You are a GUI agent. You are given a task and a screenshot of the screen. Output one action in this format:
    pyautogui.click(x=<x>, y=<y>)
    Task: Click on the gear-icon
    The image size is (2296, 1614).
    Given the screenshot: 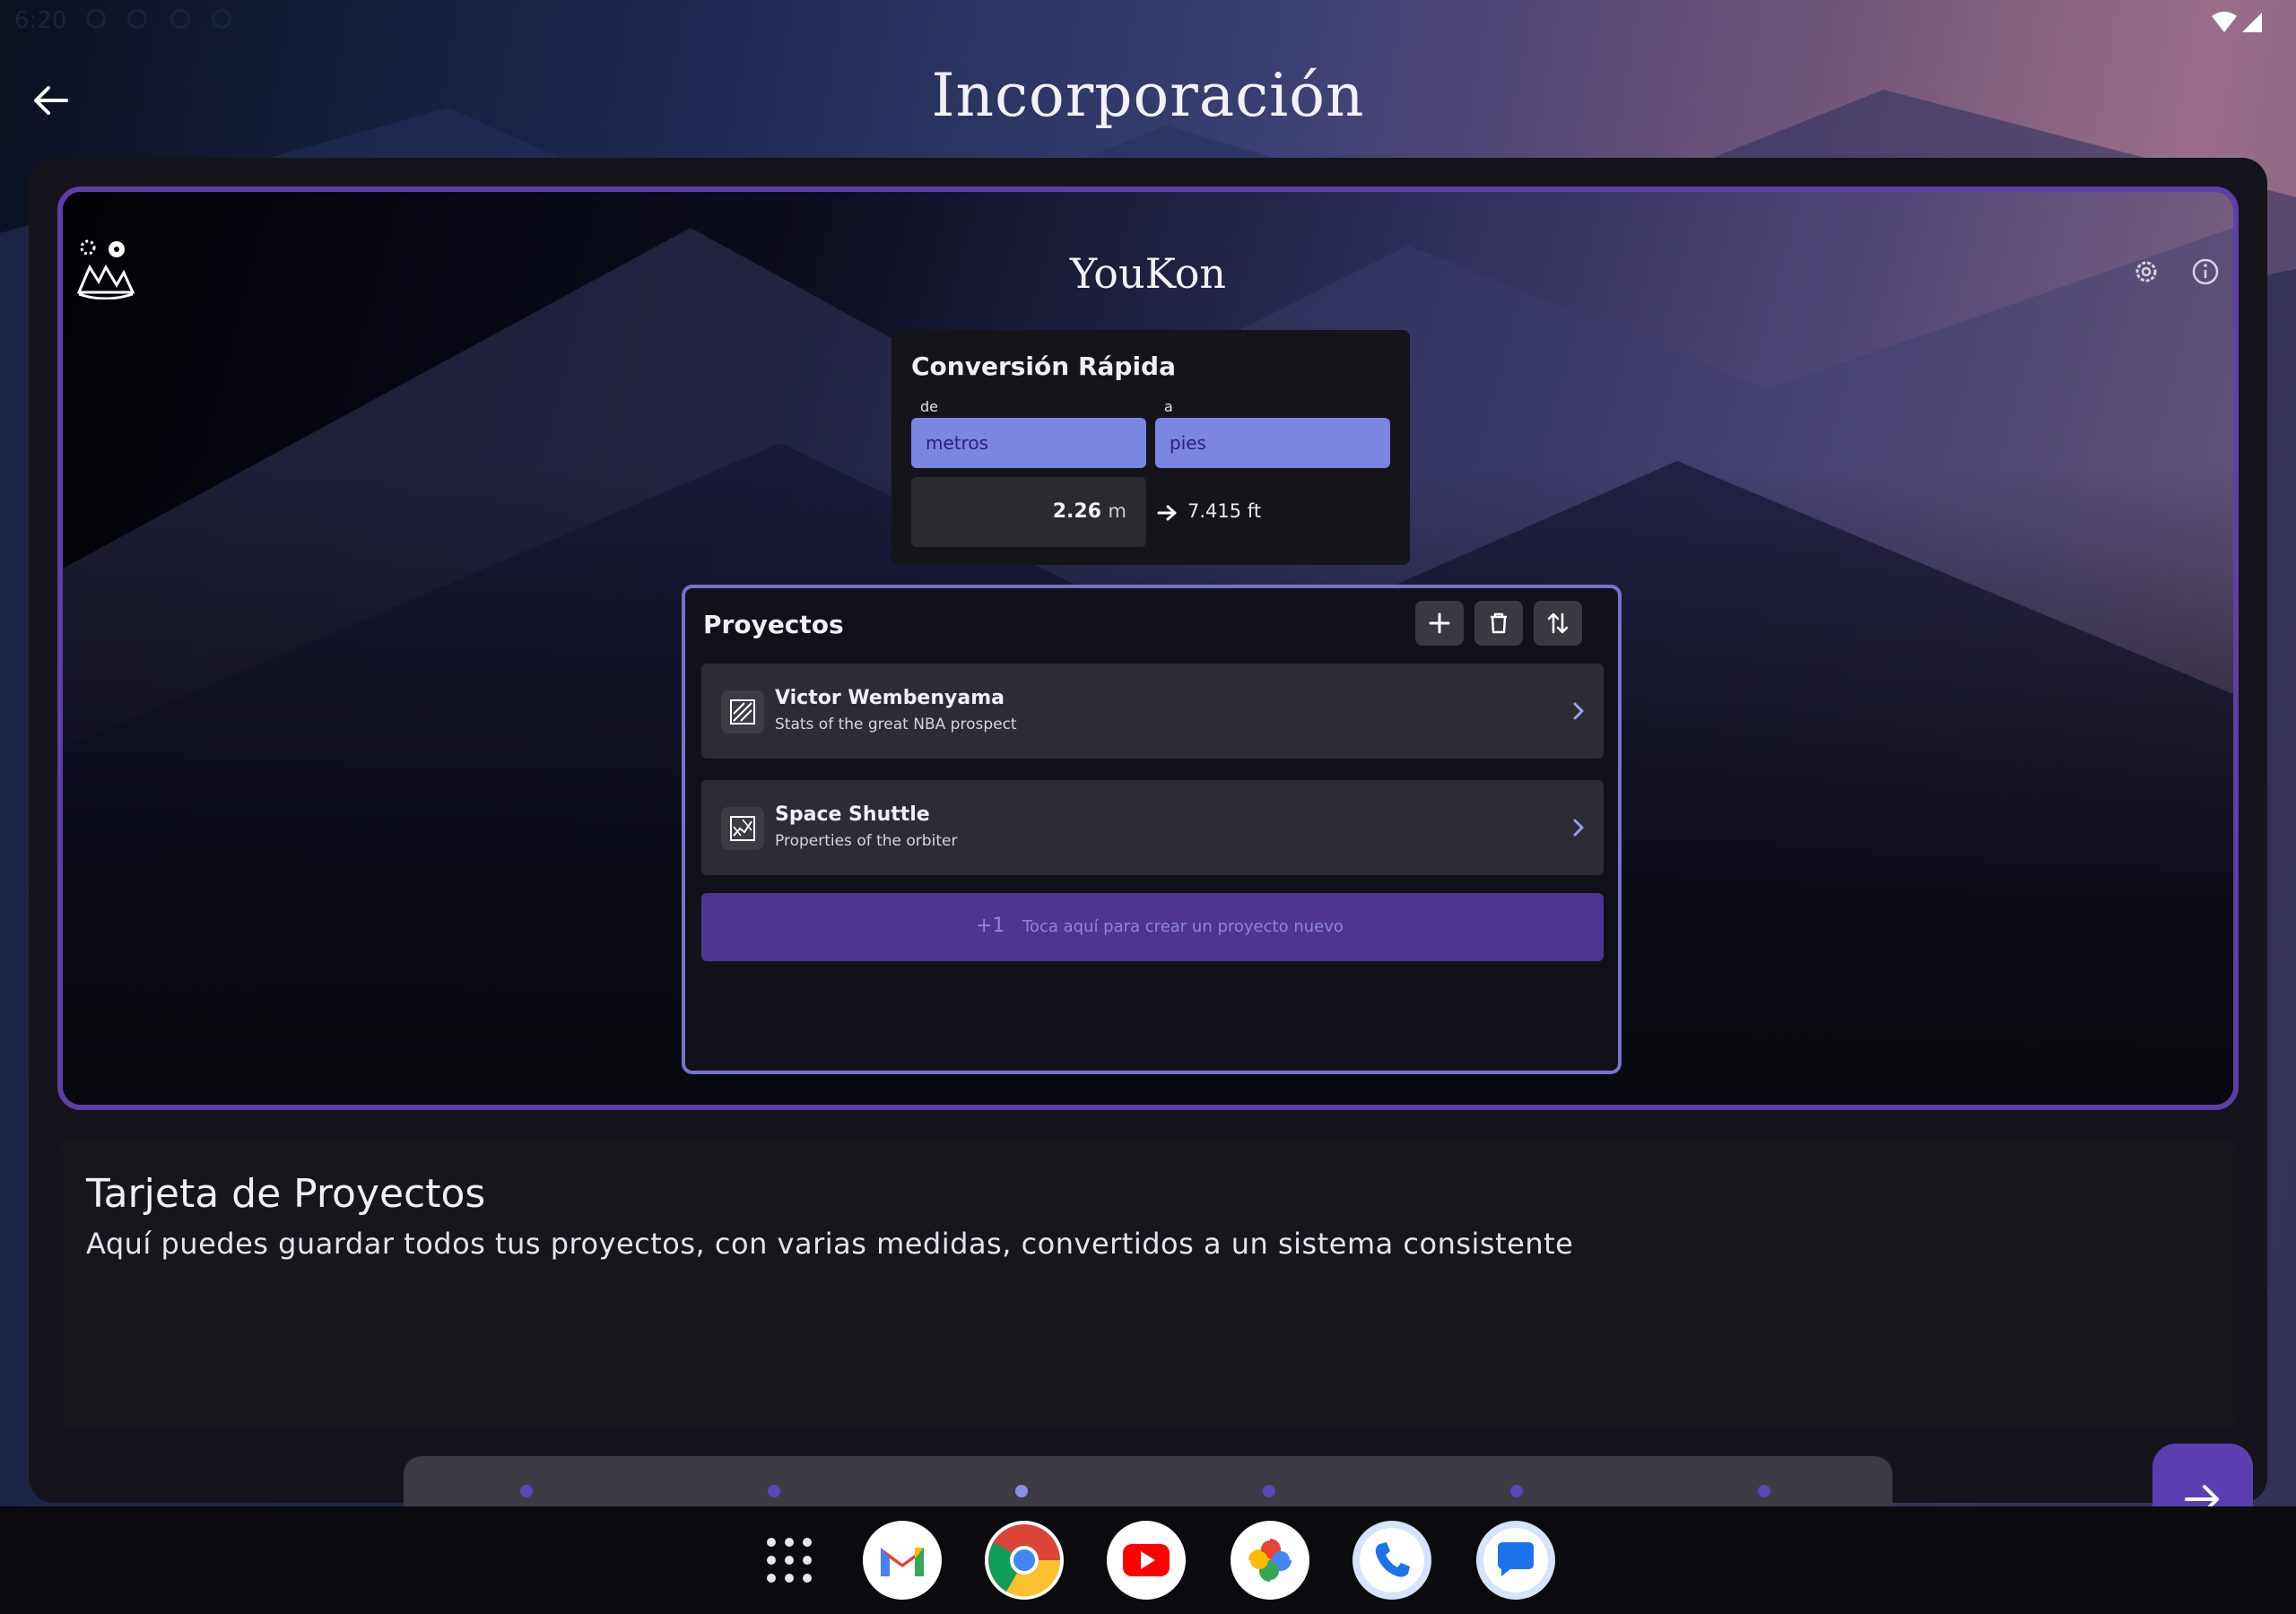 What is the action you would take?
    pyautogui.click(x=2146, y=271)
    